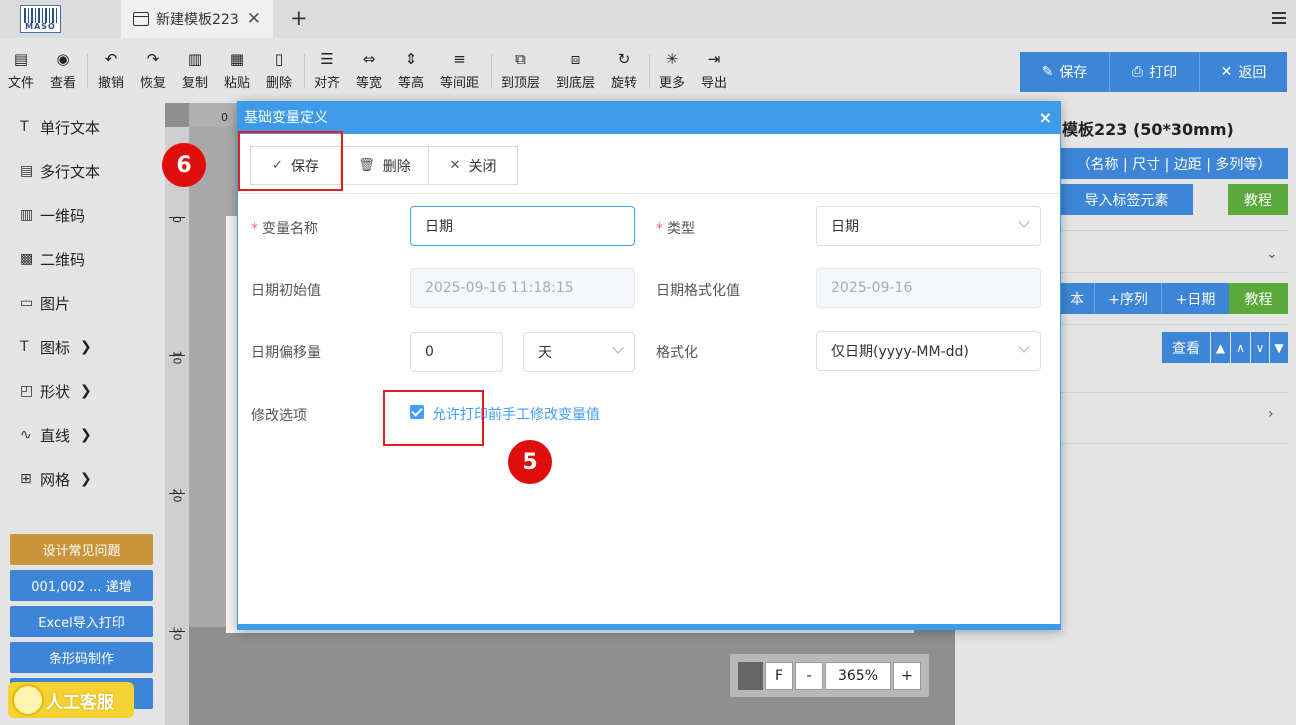  I want to click on date-init-label: 日期初始值, so click(286, 291).